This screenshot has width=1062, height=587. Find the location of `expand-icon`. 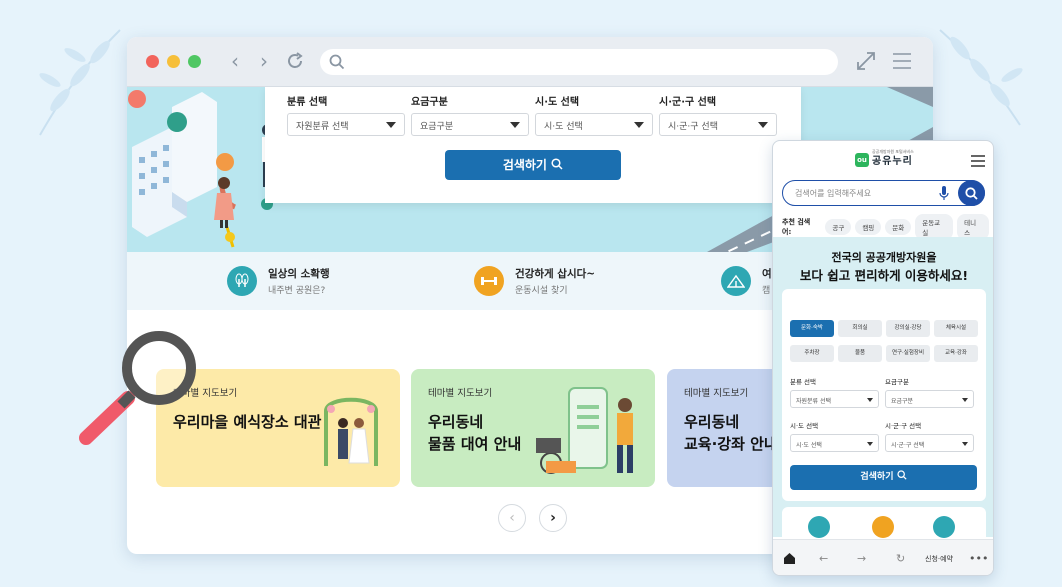

expand-icon is located at coordinates (866, 61).